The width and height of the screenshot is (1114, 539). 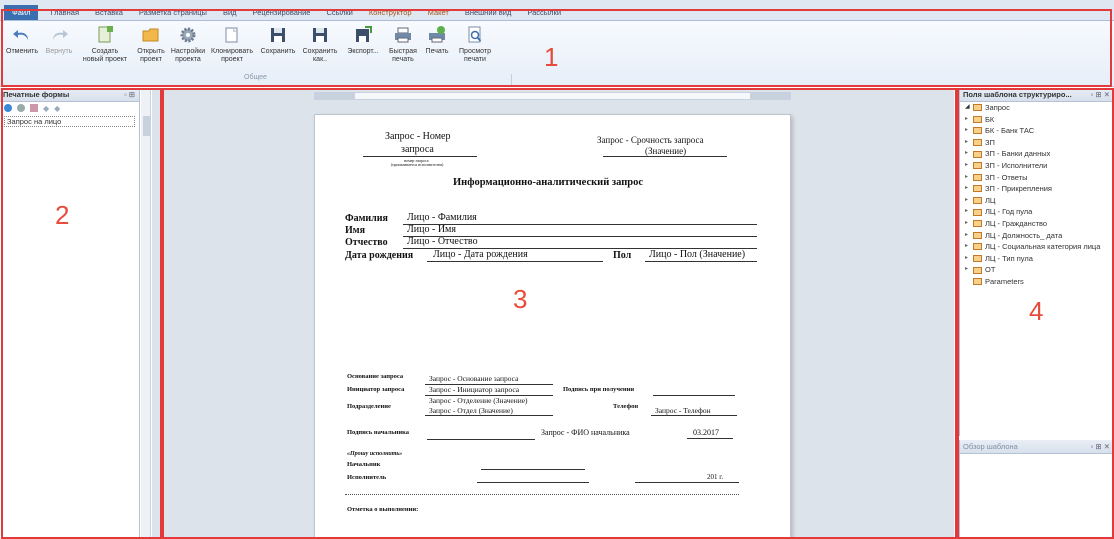 What do you see at coordinates (64, 12) in the screenshot?
I see `tab-1: Главная` at bounding box center [64, 12].